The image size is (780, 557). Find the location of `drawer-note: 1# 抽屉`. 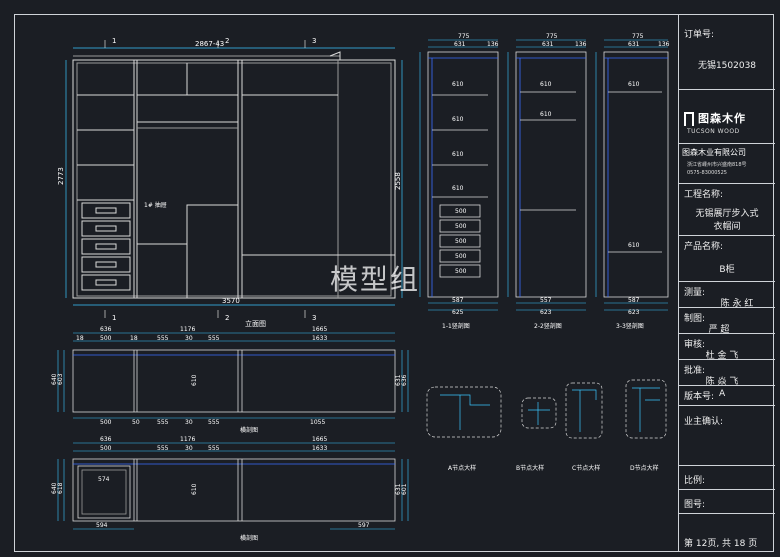

drawer-note: 1# 抽屉 is located at coordinates (155, 205).